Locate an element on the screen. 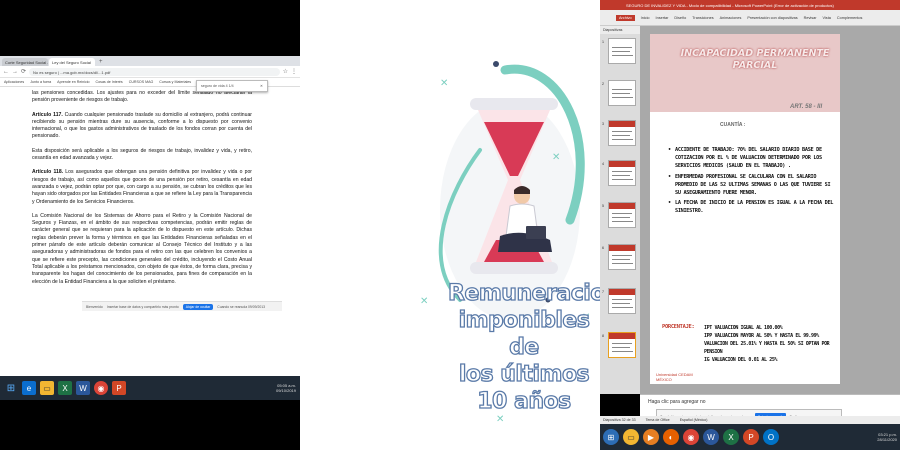 This screenshot has height=450, width=900. ribbon-tab-file: Archivo is located at coordinates (625, 17).